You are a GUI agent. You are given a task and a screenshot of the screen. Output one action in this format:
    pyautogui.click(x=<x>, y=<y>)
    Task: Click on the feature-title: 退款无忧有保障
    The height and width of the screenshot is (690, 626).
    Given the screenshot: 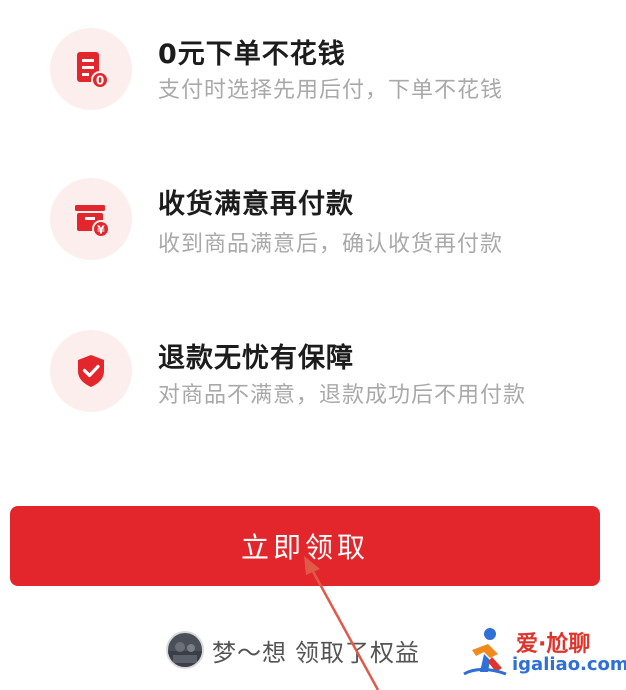 What is the action you would take?
    pyautogui.click(x=256, y=358)
    